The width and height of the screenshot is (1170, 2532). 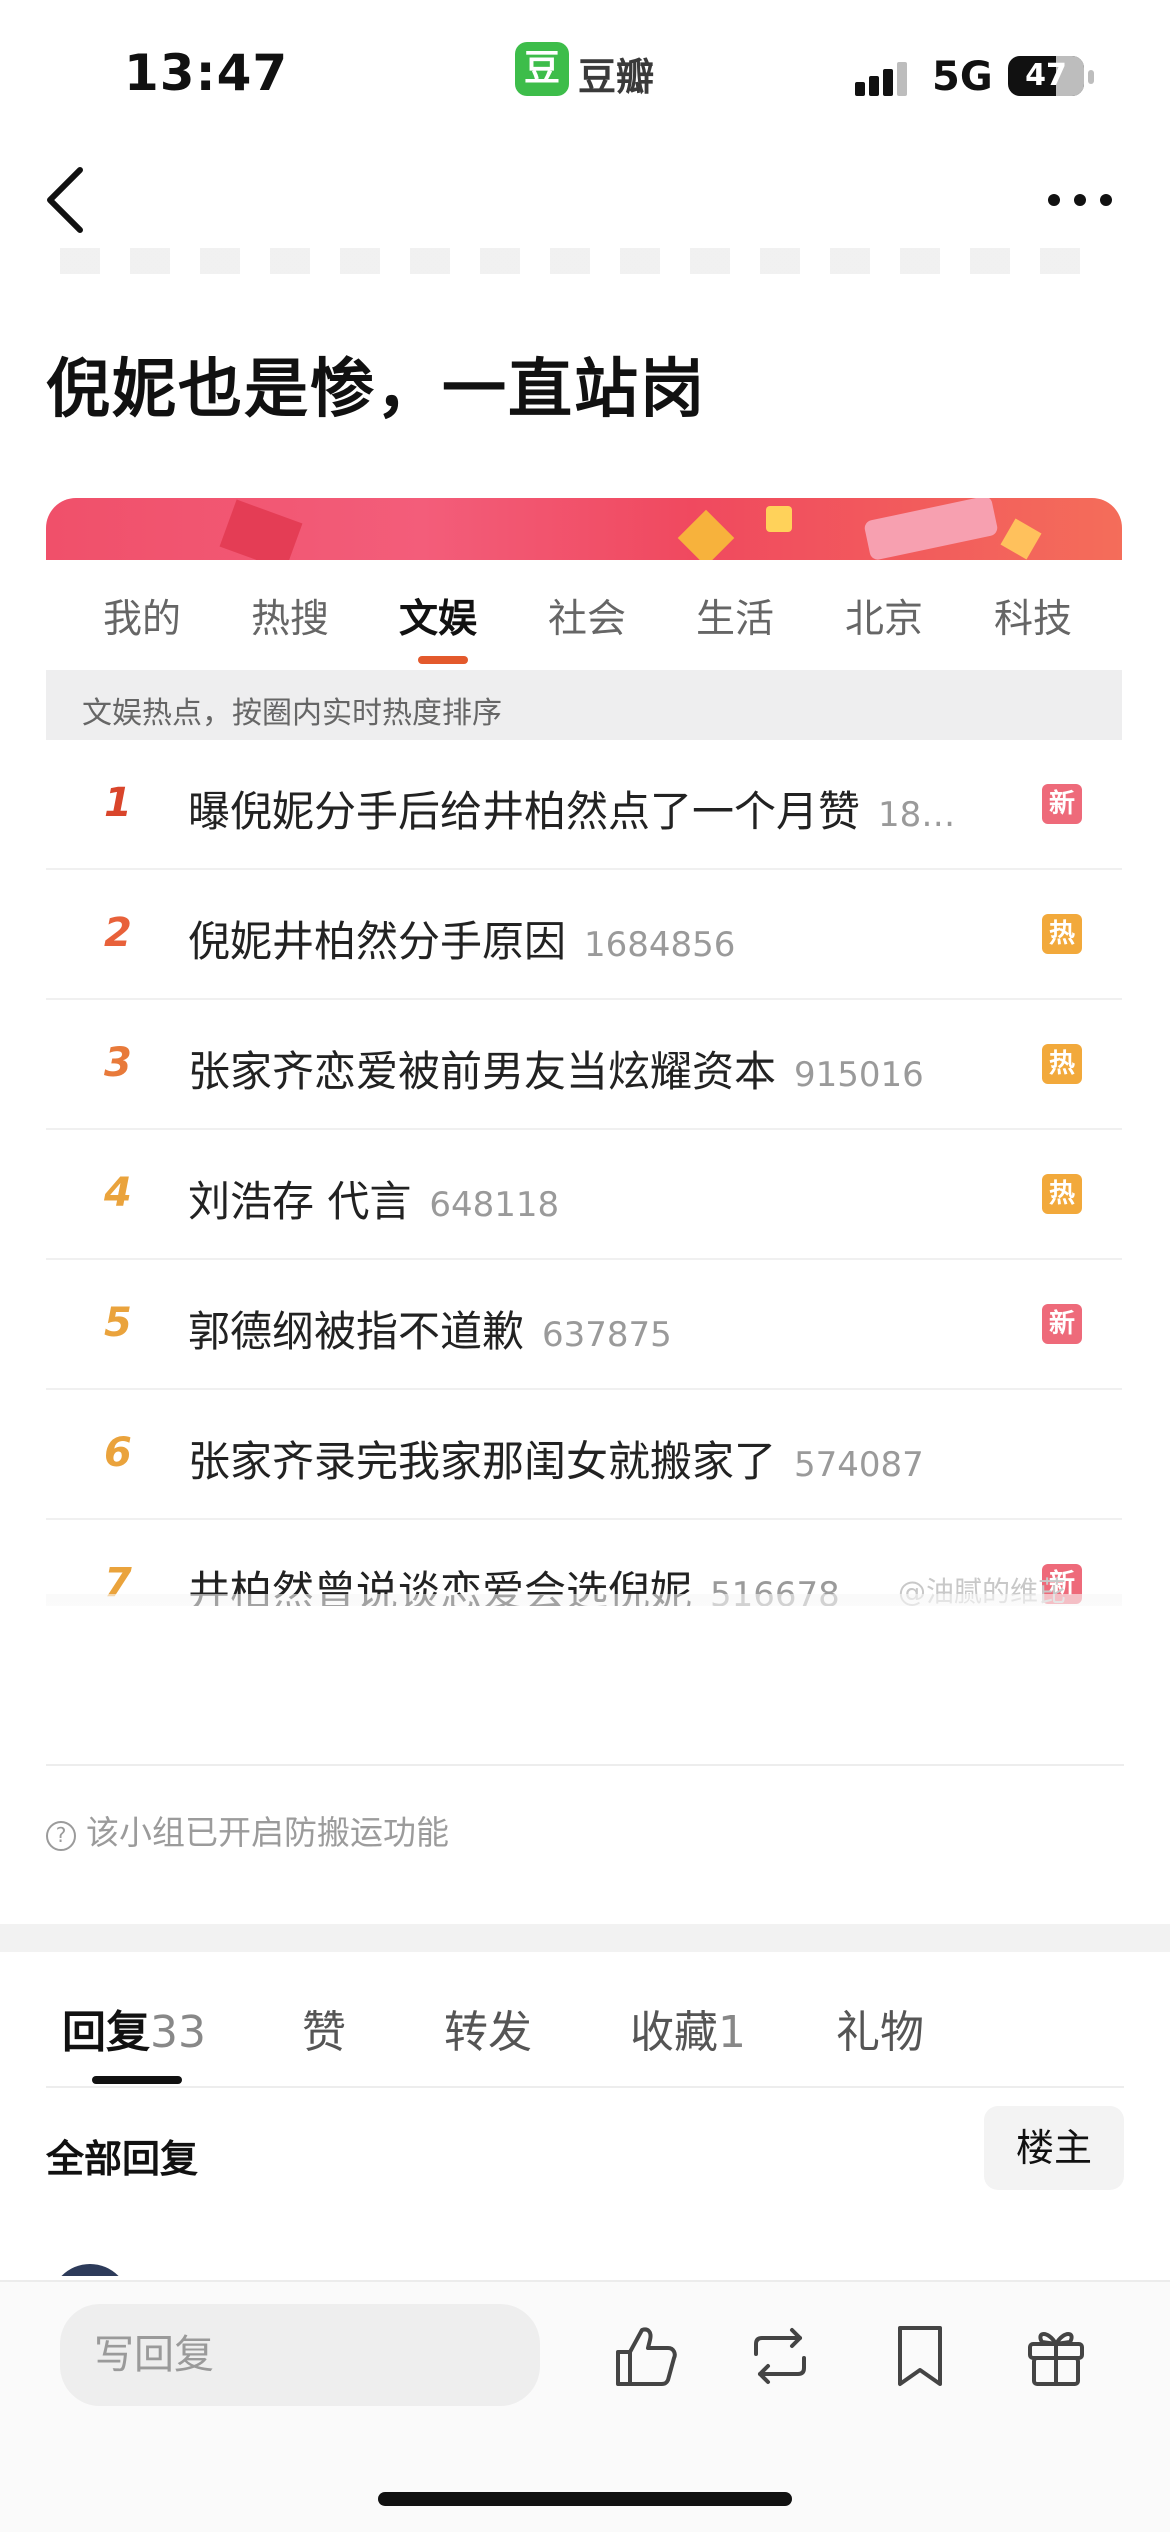 I want to click on interaction-tabs: 回复33 赞 转发 收藏1 礼物, so click(x=585, y=2020).